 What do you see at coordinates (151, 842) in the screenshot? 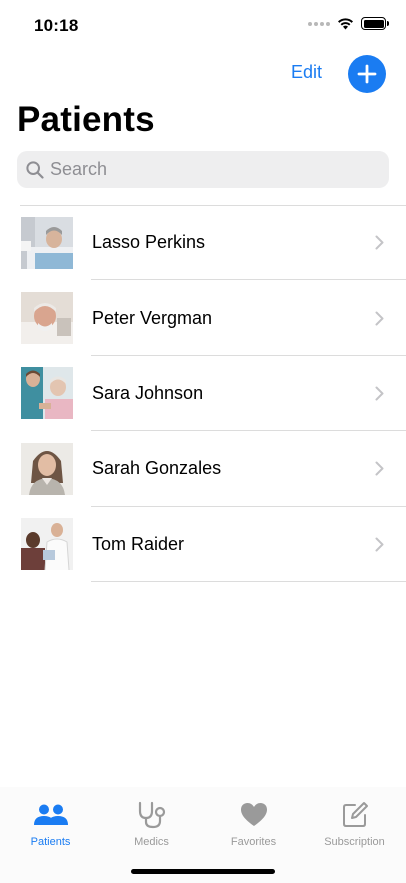
I see `tab-label: Medics` at bounding box center [151, 842].